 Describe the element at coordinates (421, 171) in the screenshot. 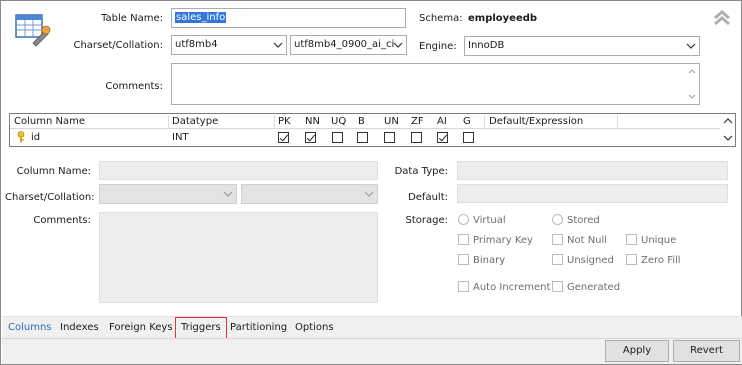

I see `data-type-label: Data Type:` at that location.